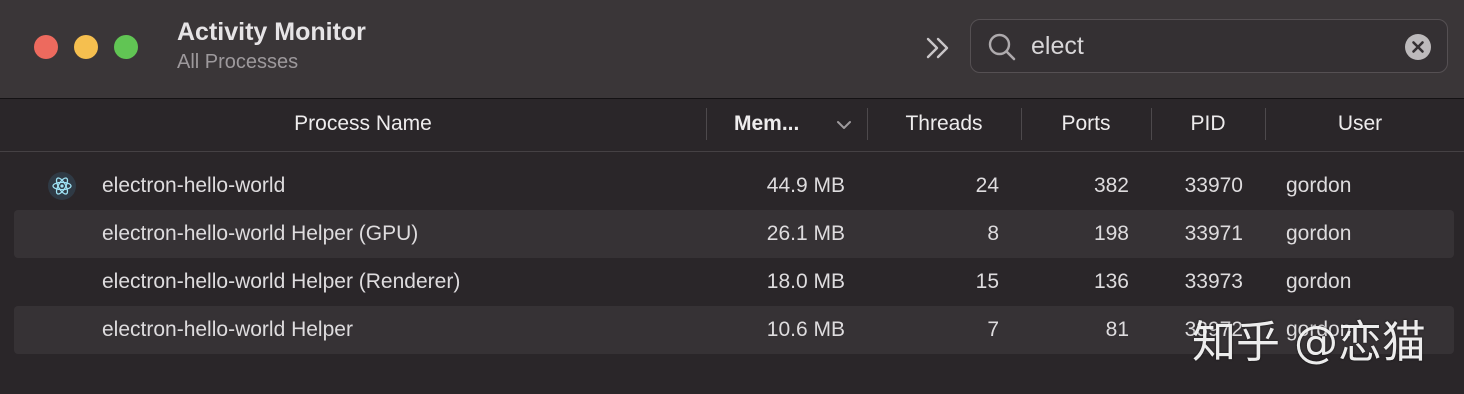  I want to click on window-subtitle: All Processes, so click(238, 62).